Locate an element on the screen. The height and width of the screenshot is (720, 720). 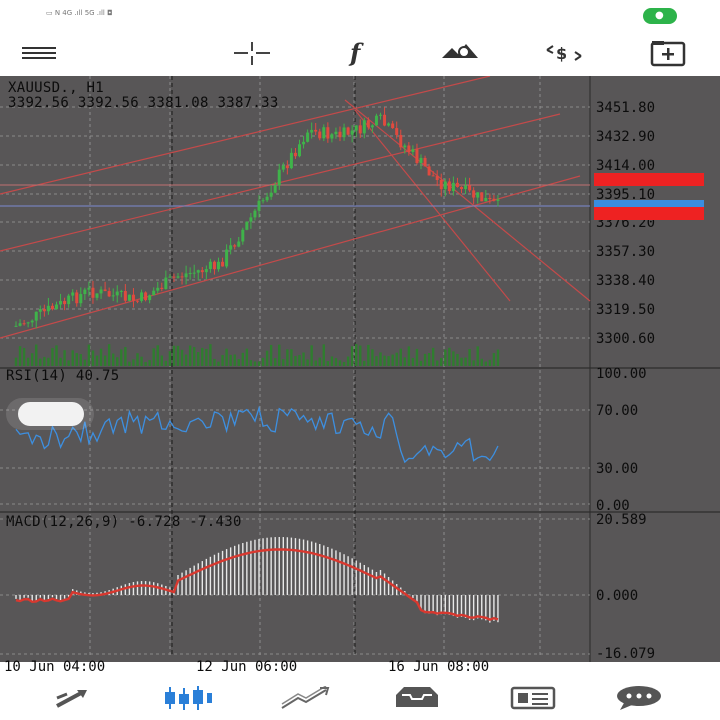
toggle-knob is located at coordinates (51, 414).